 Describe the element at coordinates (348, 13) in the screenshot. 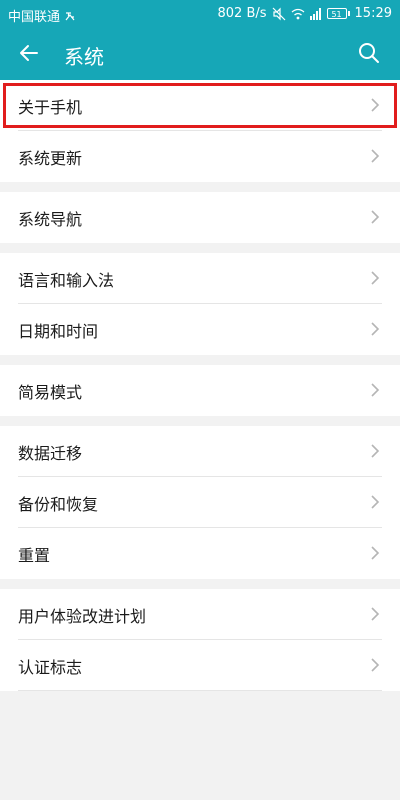

I see `battery-tip` at that location.